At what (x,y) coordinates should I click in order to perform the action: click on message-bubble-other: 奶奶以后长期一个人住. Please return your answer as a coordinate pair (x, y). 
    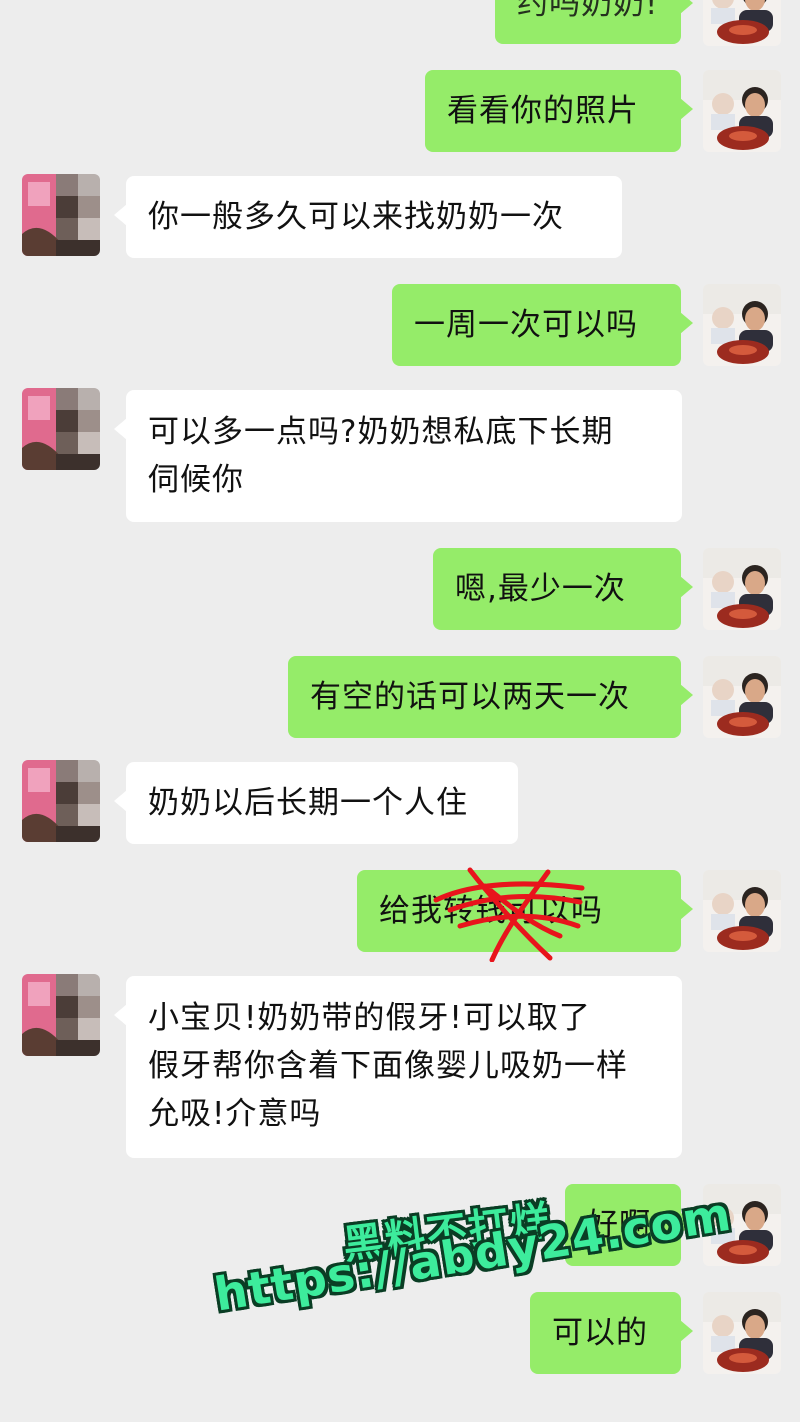
    Looking at the image, I should click on (316, 803).